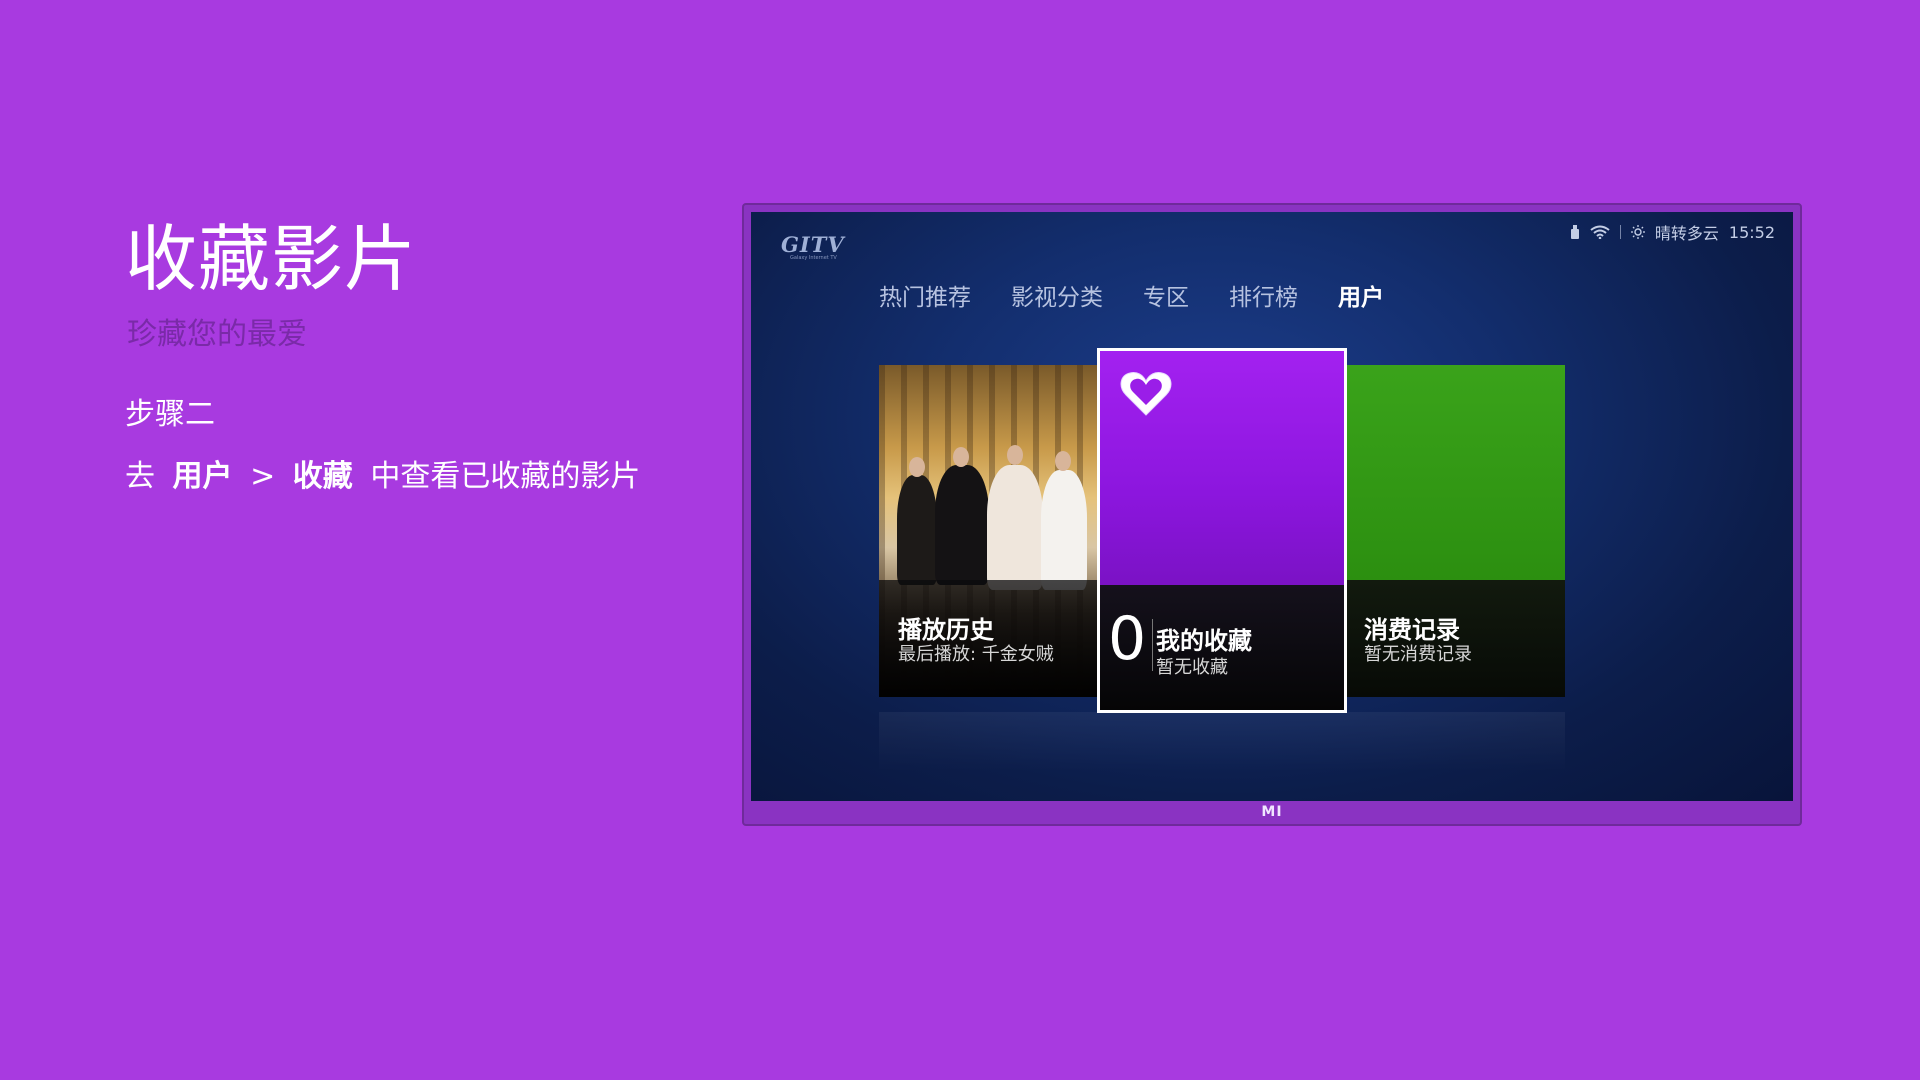 The image size is (1920, 1080). I want to click on desc-prefix: 去, so click(140, 476).